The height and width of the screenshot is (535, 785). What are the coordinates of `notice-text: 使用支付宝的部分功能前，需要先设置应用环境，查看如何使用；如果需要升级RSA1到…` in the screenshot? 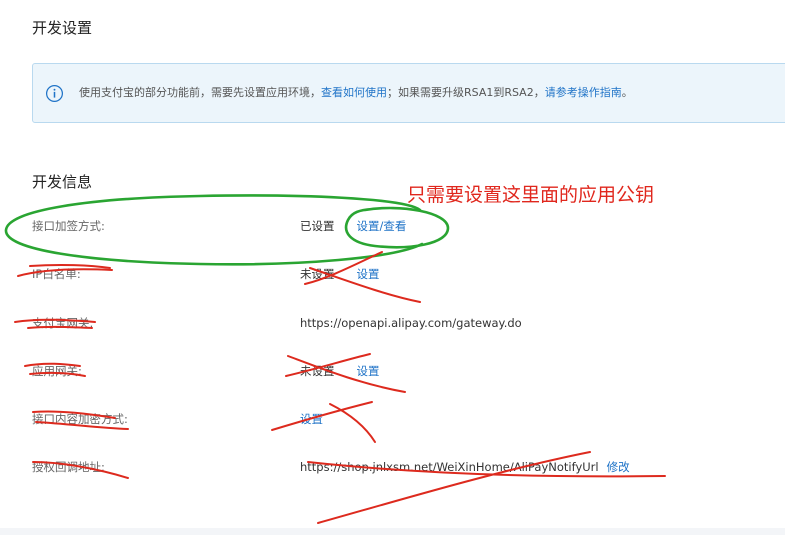 It's located at (356, 93).